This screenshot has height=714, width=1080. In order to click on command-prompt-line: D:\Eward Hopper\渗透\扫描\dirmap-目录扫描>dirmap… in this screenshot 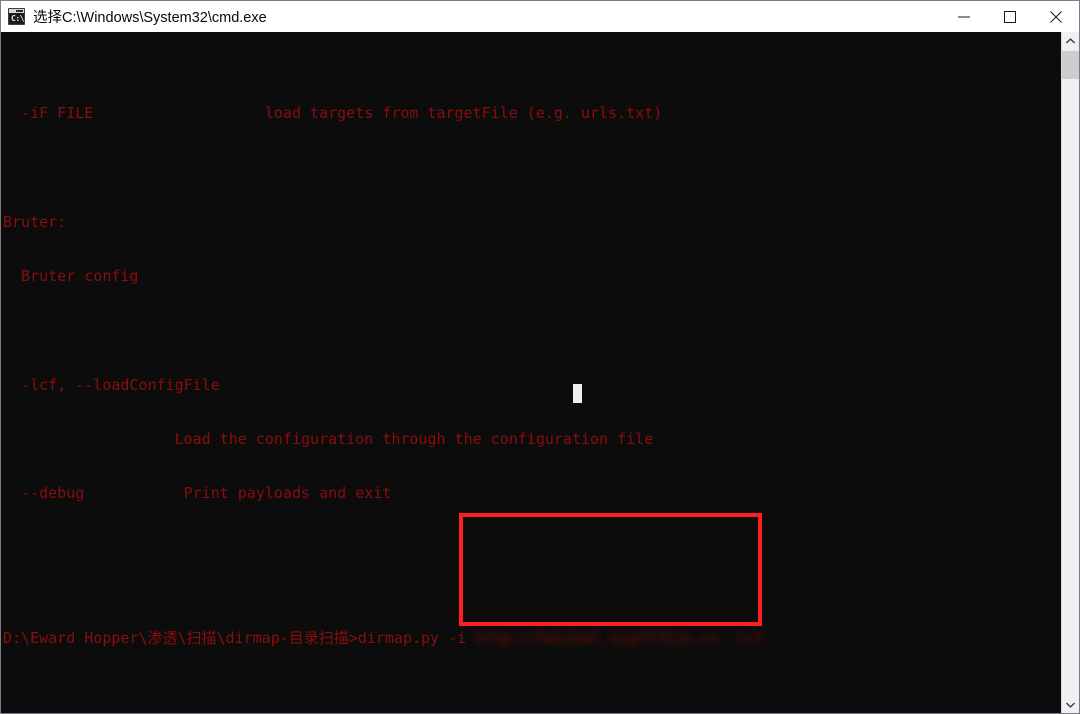, I will do `click(384, 638)`.